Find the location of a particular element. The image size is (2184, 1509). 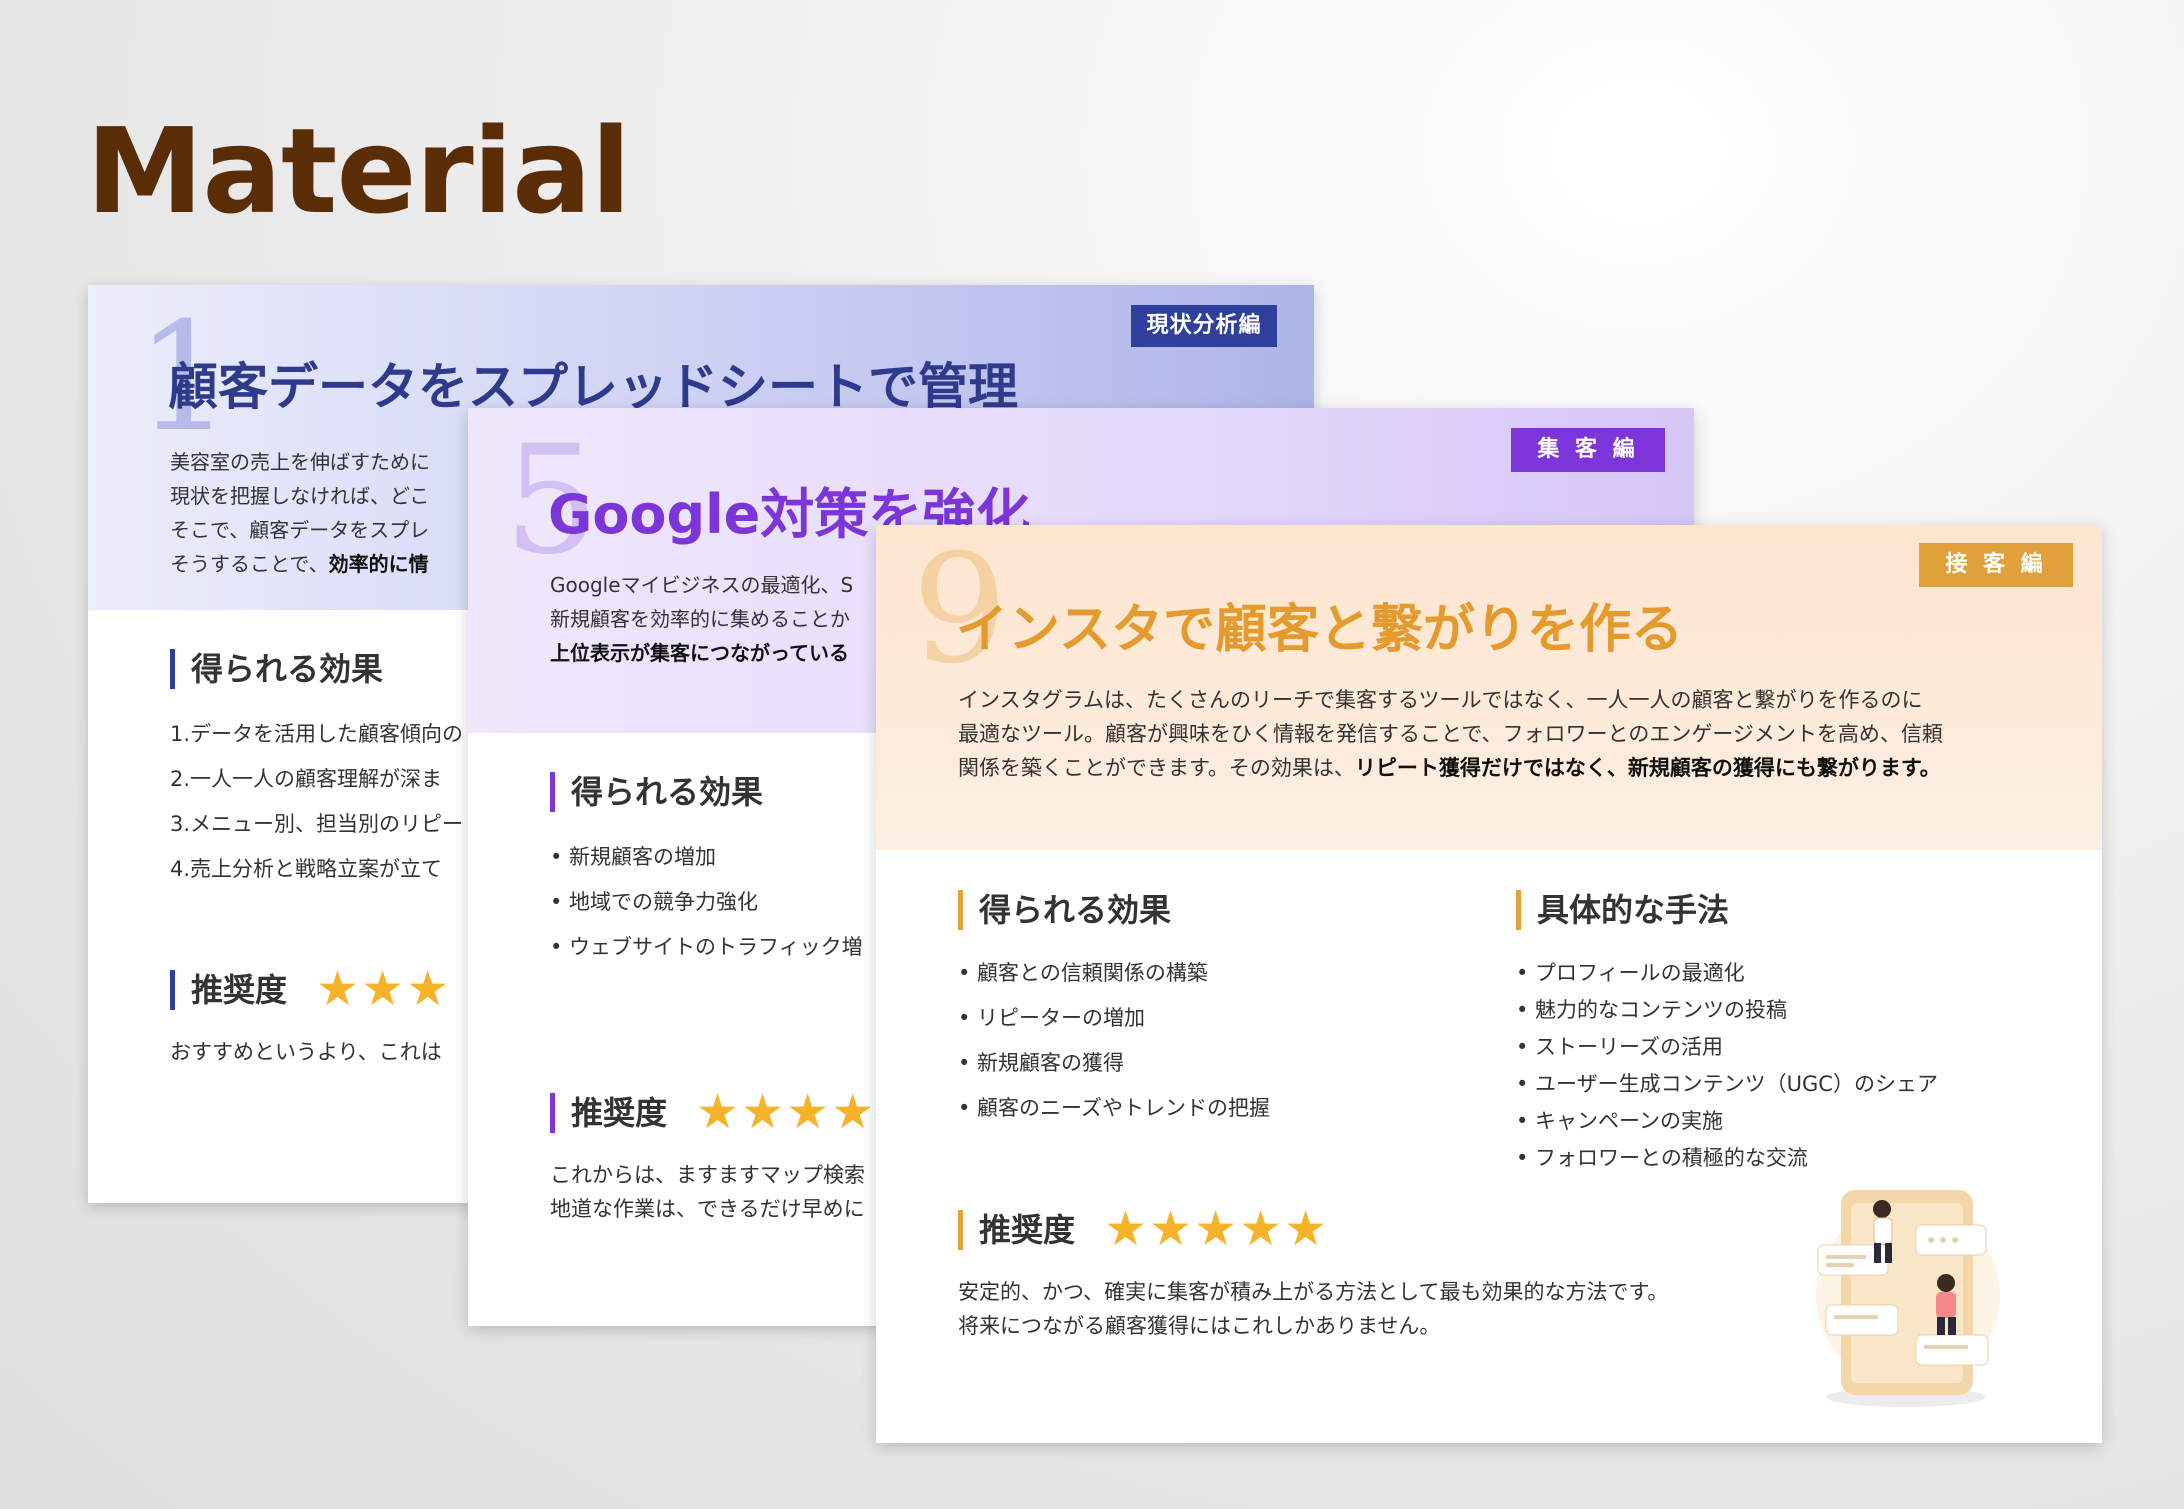

page-heading: Material is located at coordinates (358, 171).